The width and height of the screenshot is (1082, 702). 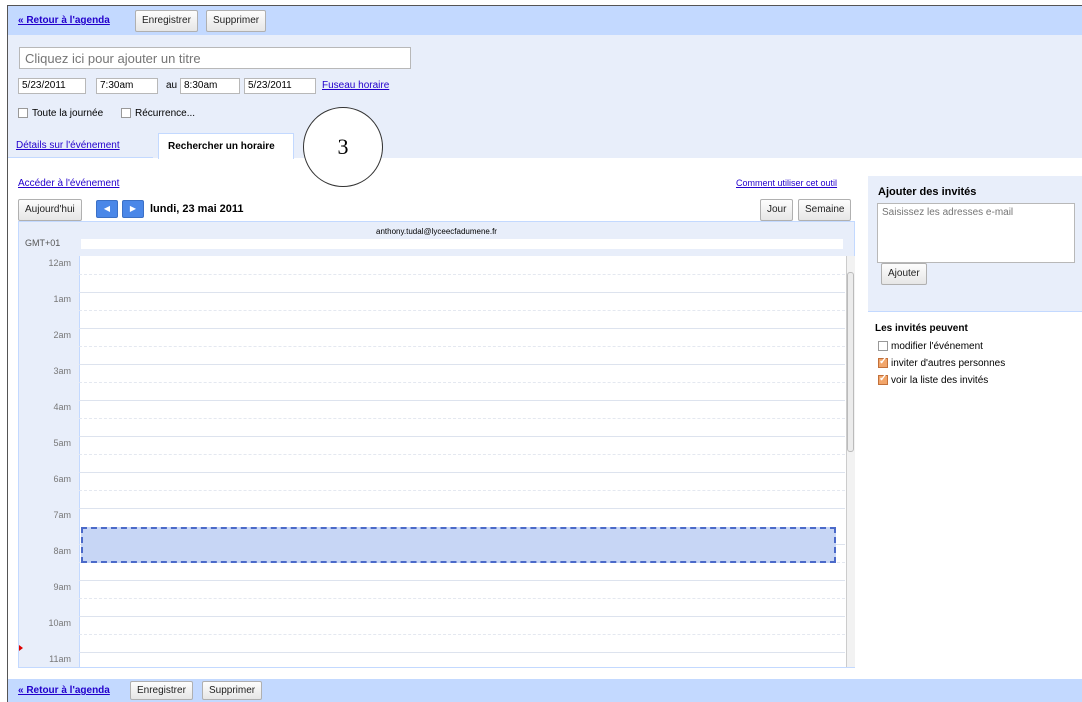 What do you see at coordinates (133, 209) in the screenshot?
I see `arrow-right-icon: ▶` at bounding box center [133, 209].